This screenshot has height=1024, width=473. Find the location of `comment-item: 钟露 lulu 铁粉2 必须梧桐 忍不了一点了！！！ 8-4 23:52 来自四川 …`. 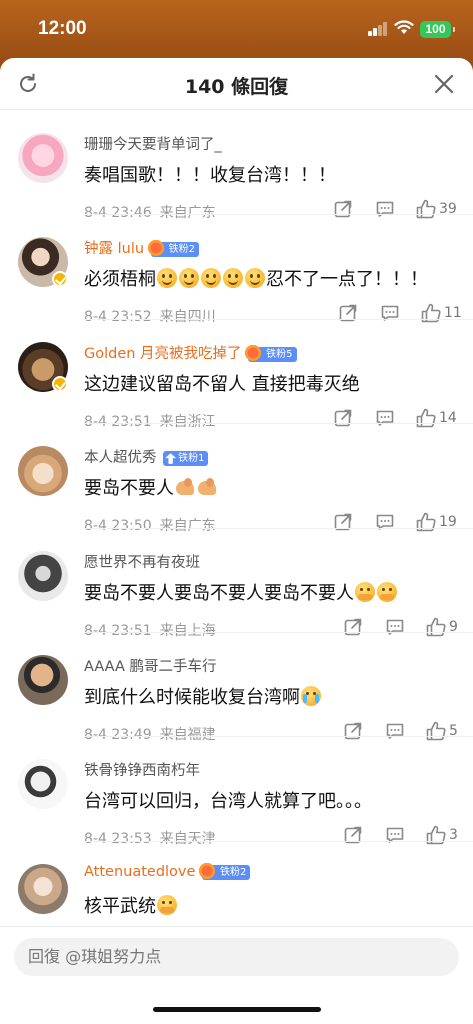

comment-item: 钟露 lulu 铁粉2 必须梧桐 忍不了一点了！！！ 8-4 23:52 来自四川 … is located at coordinates (236, 270).